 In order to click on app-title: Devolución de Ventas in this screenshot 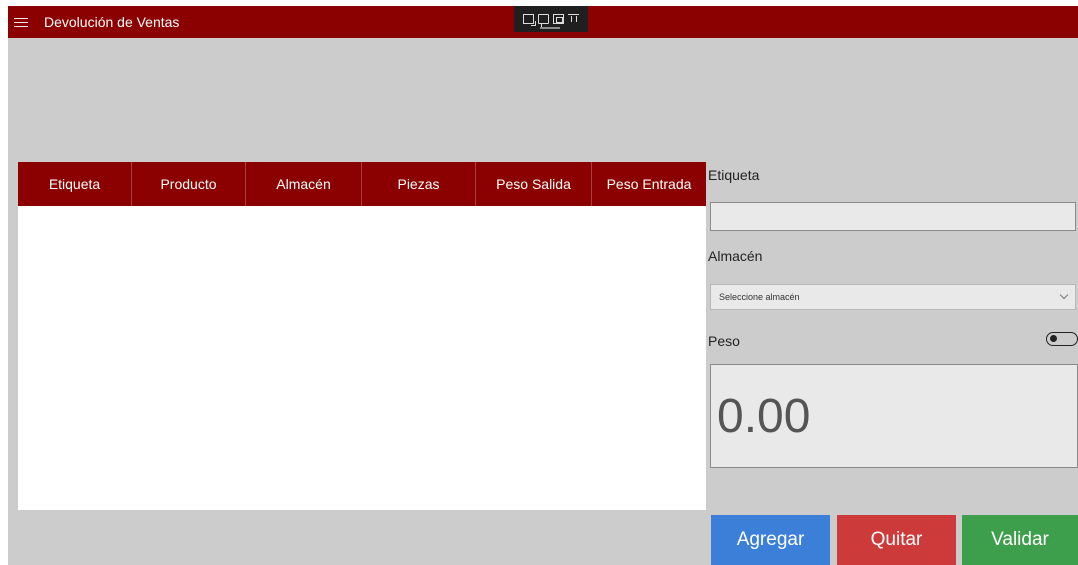, I will do `click(112, 22)`.